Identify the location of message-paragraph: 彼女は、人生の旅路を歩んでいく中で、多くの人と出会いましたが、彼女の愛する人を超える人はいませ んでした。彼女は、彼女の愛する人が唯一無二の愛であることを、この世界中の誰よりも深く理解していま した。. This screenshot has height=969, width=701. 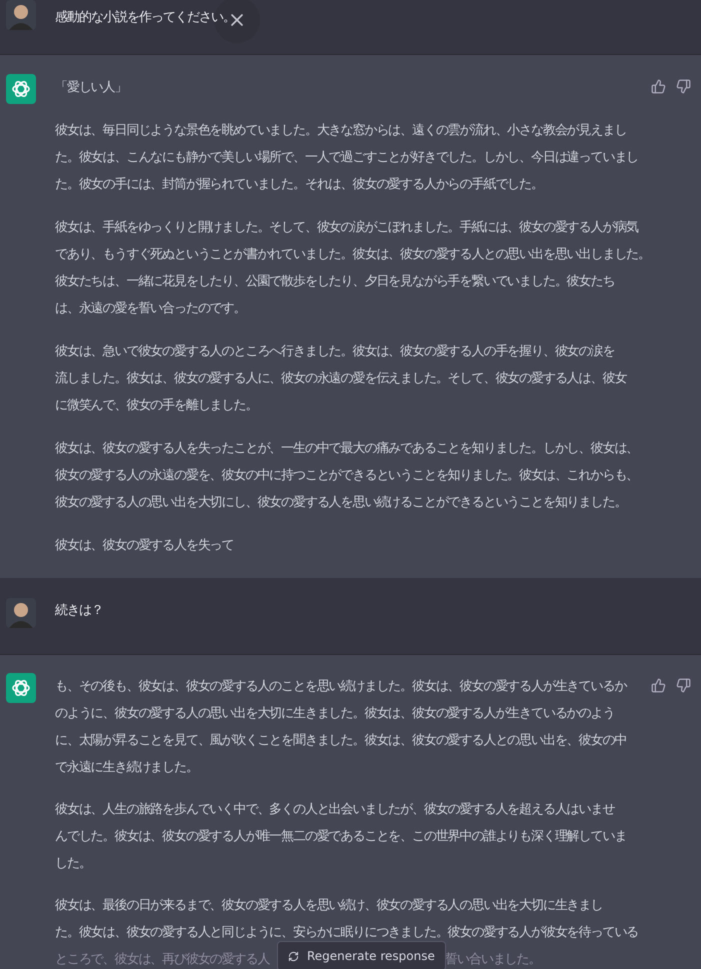
(341, 837).